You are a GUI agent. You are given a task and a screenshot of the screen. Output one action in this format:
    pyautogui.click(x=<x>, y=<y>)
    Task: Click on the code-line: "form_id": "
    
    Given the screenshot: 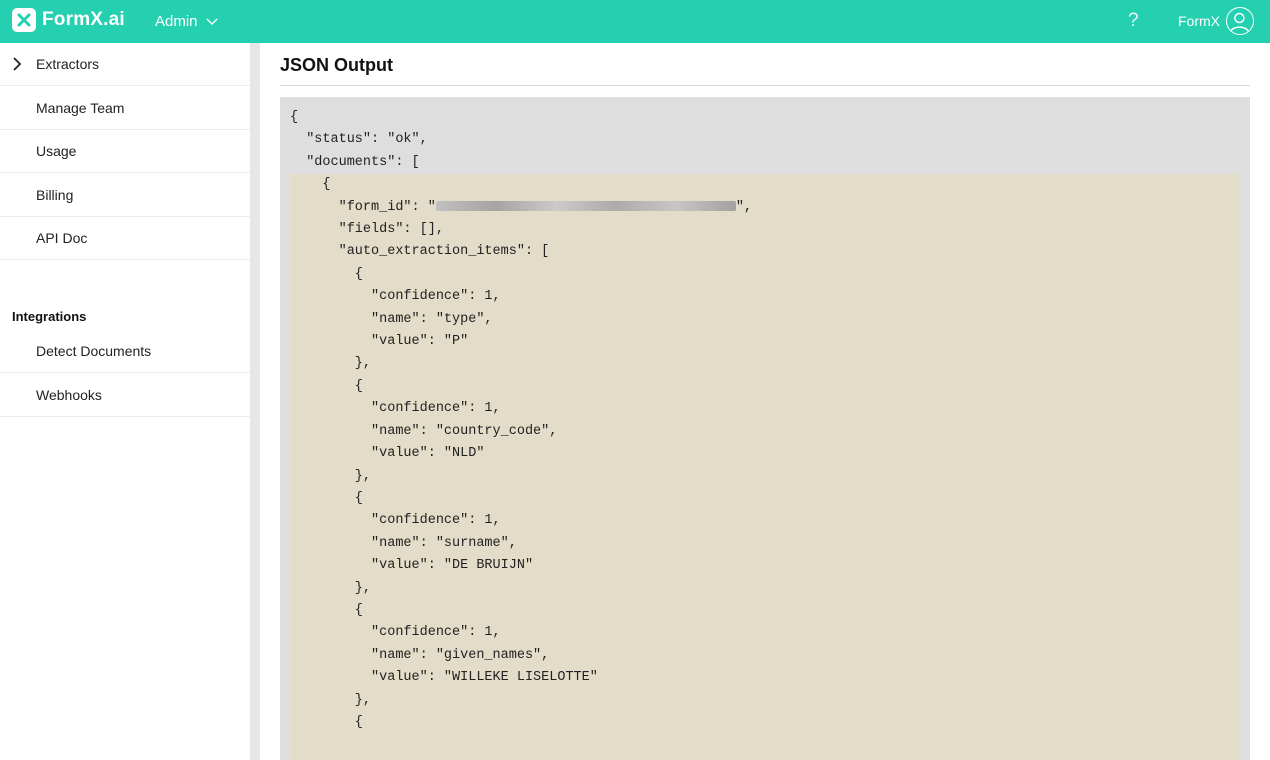 What is the action you would take?
    pyautogui.click(x=363, y=207)
    